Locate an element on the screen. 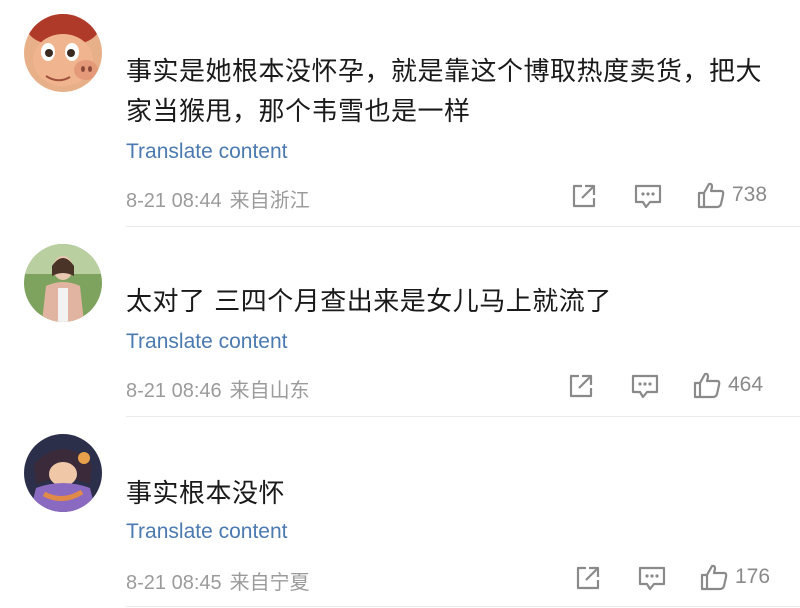 The width and height of the screenshot is (800, 608). anime-avatar-icon is located at coordinates (63, 473).